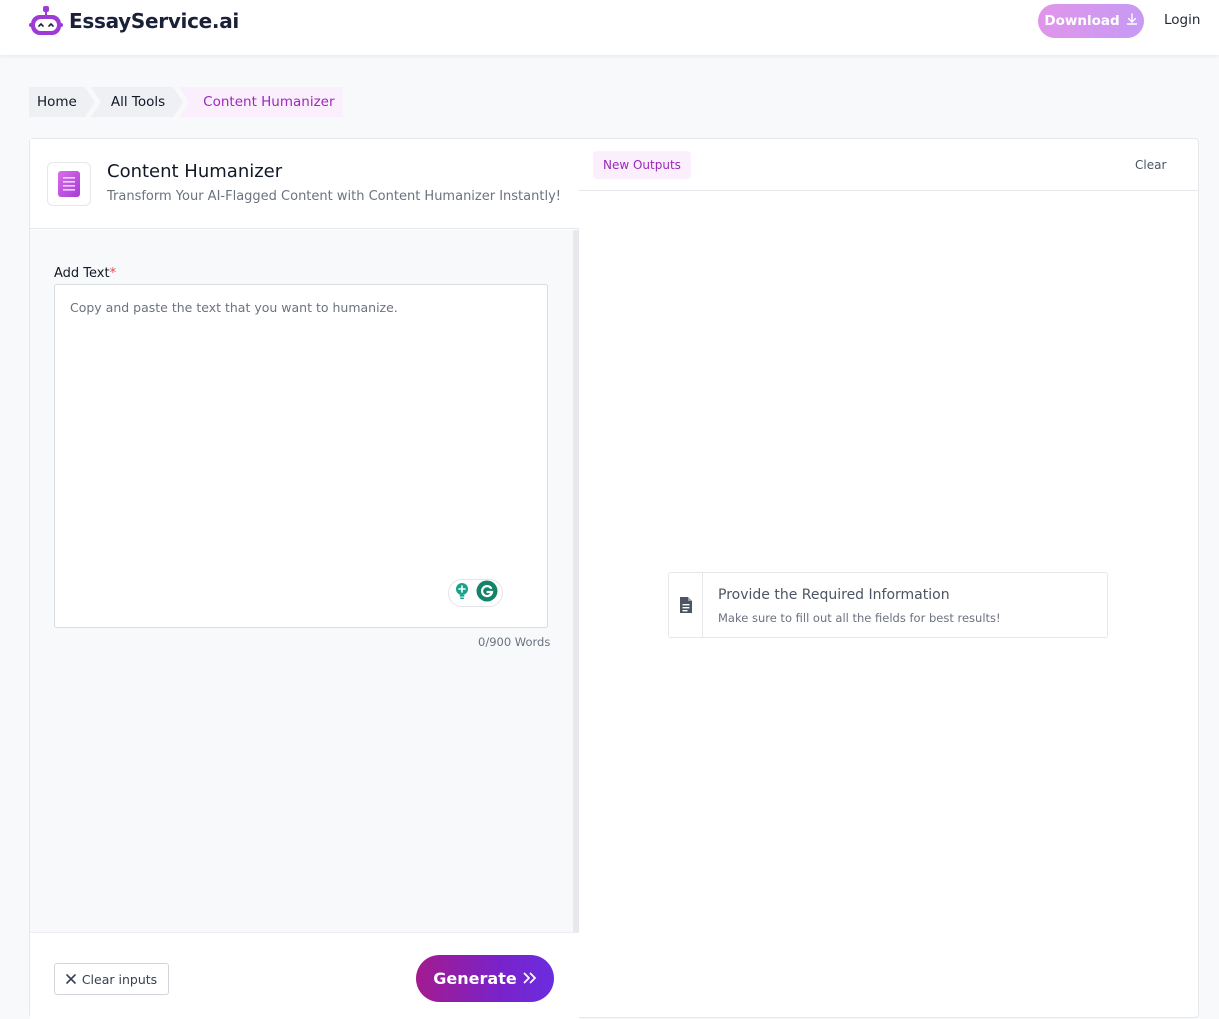 This screenshot has height=1019, width=1219. I want to click on breadcrumb-all-tools: All Tools, so click(137, 102).